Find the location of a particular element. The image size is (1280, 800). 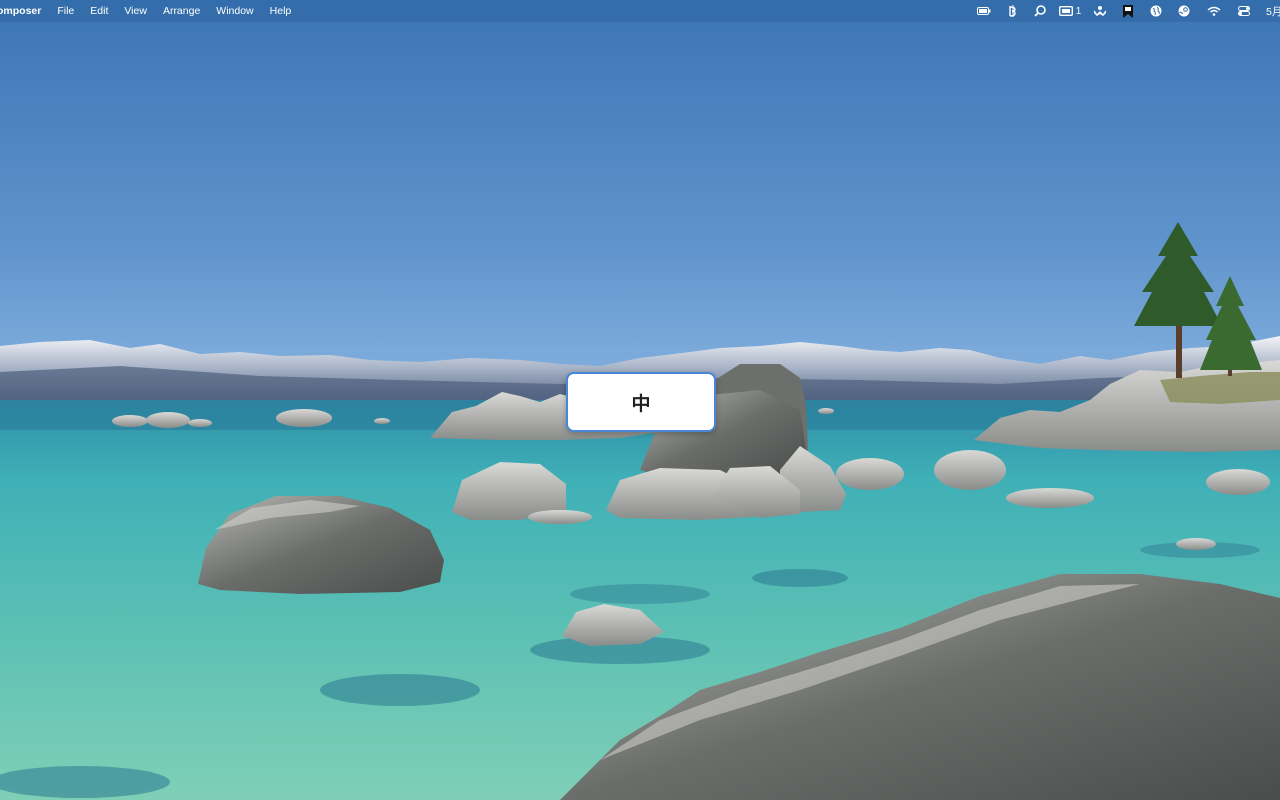

menu-help: Help is located at coordinates (281, 11).